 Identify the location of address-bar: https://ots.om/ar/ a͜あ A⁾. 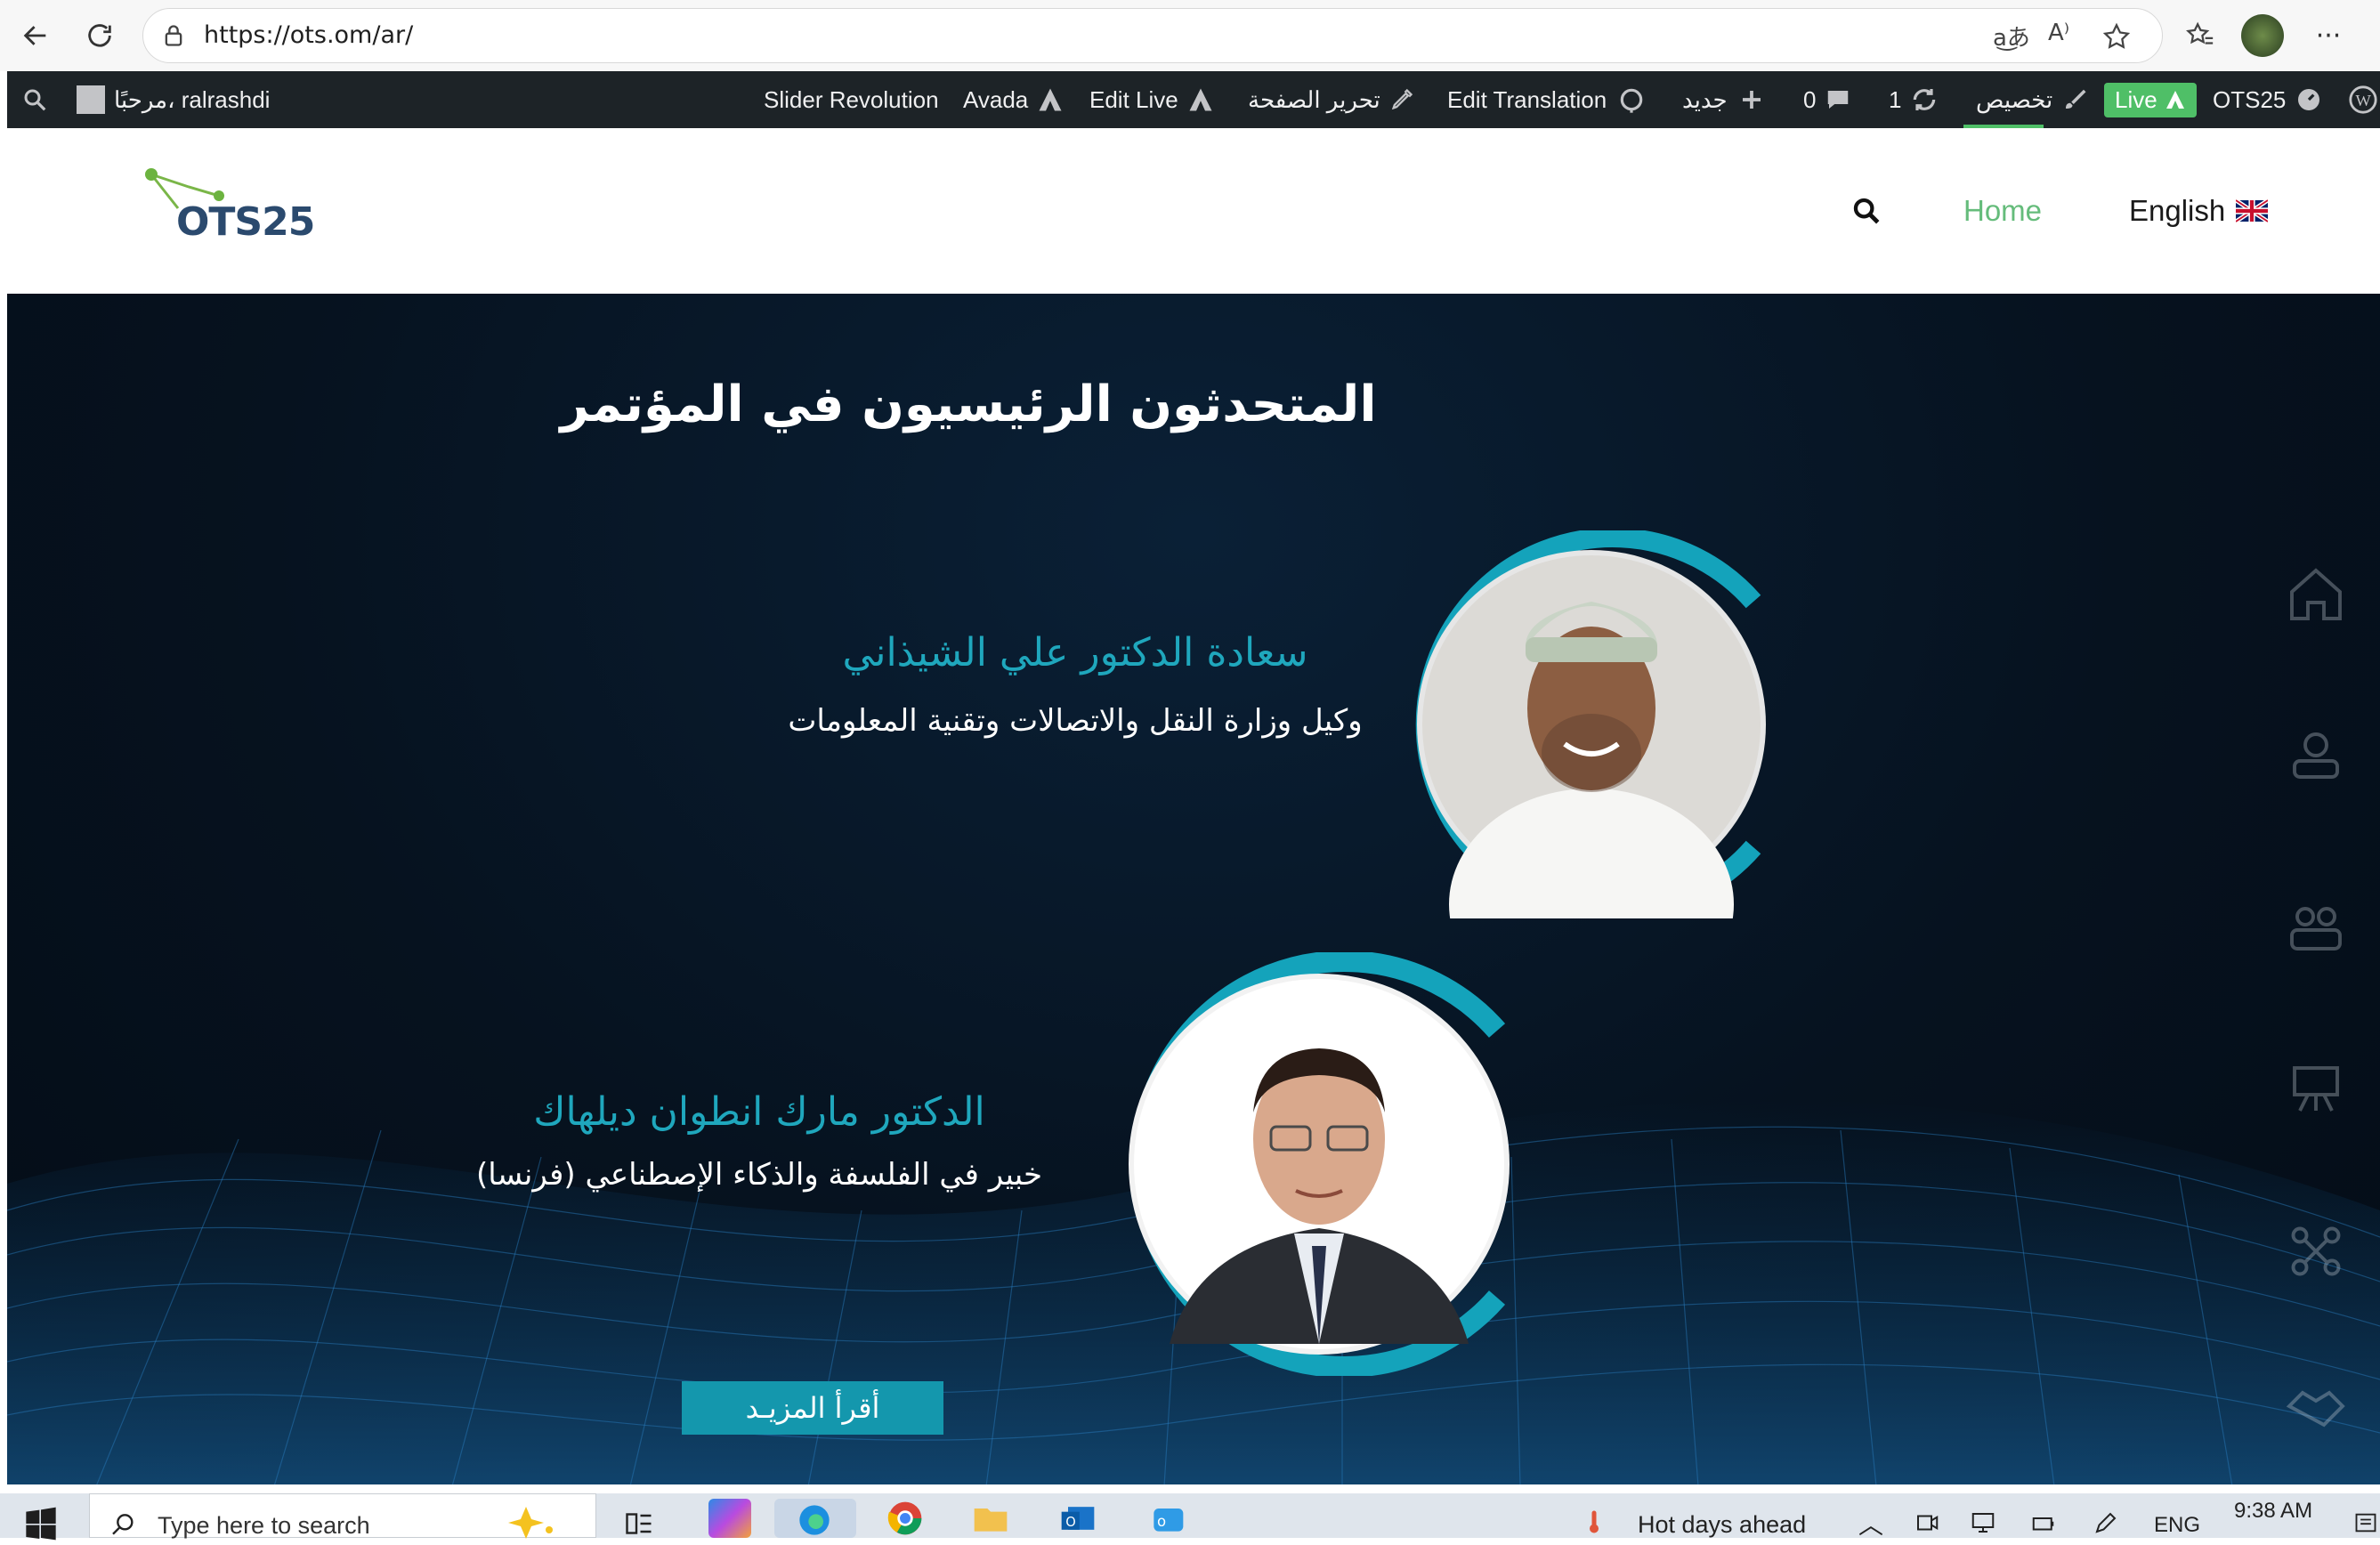
(1152, 35).